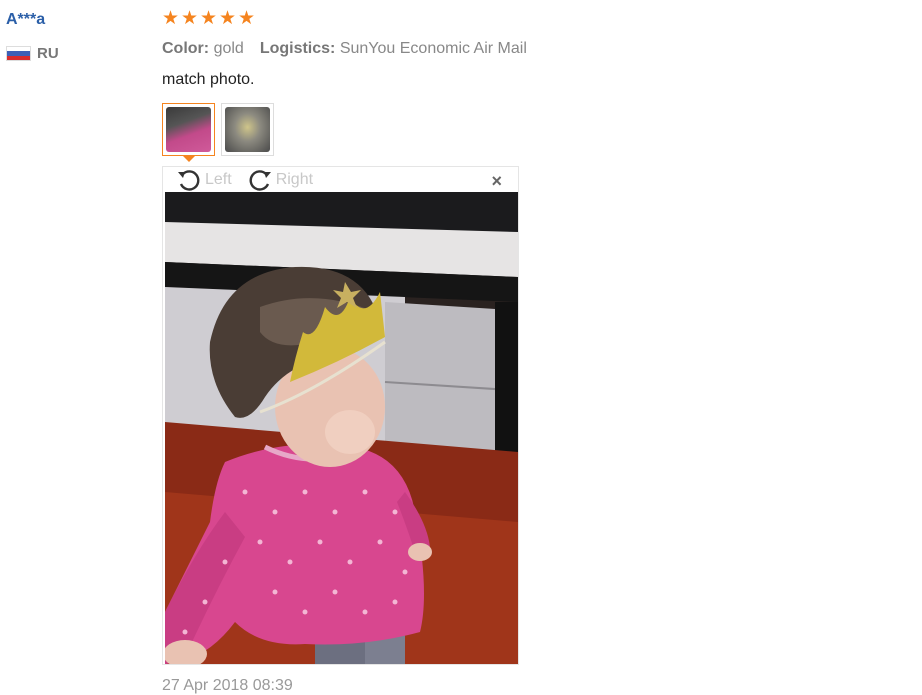  I want to click on rotate-left-icon, so click(189, 180).